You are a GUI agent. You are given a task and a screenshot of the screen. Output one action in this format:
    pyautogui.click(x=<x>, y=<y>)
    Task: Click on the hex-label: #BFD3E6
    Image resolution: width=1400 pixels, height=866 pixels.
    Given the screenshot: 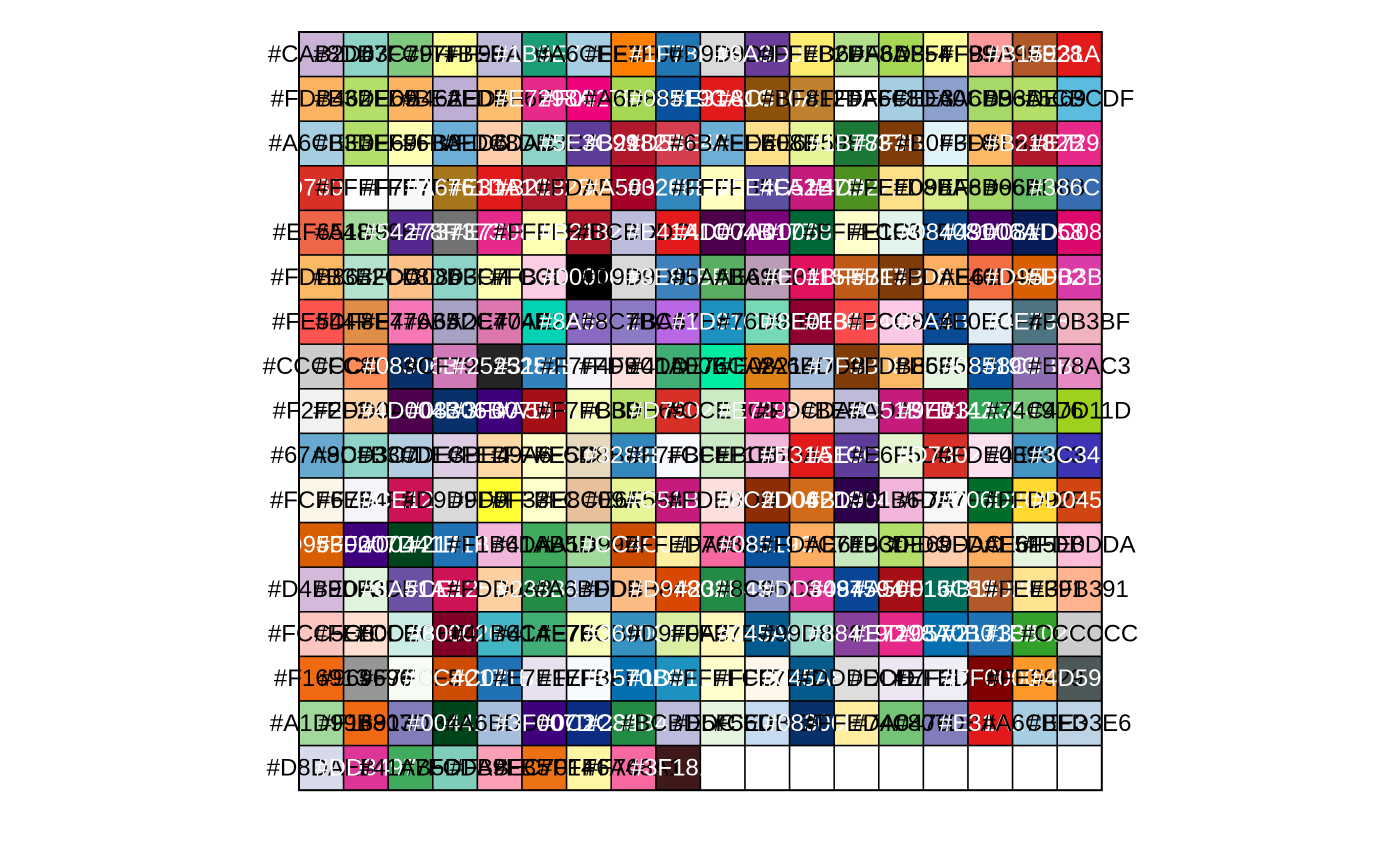 What is the action you would take?
    pyautogui.click(x=1079, y=723)
    